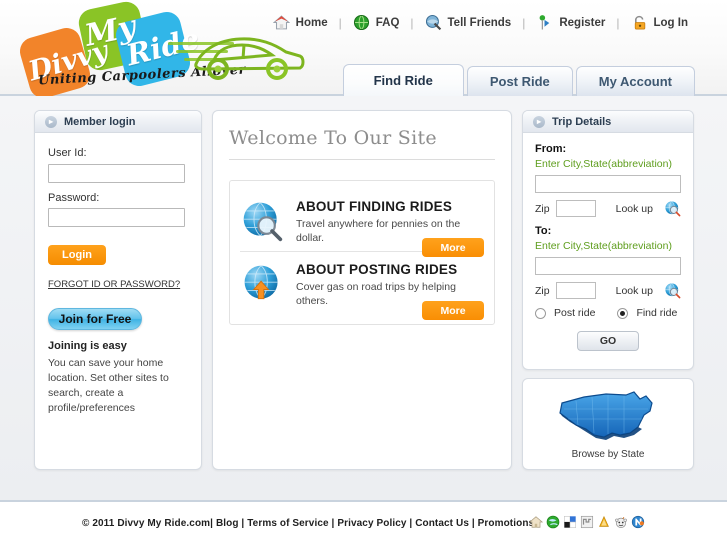 The image size is (727, 545). What do you see at coordinates (100, 121) in the screenshot?
I see `member-login-title: Member login` at bounding box center [100, 121].